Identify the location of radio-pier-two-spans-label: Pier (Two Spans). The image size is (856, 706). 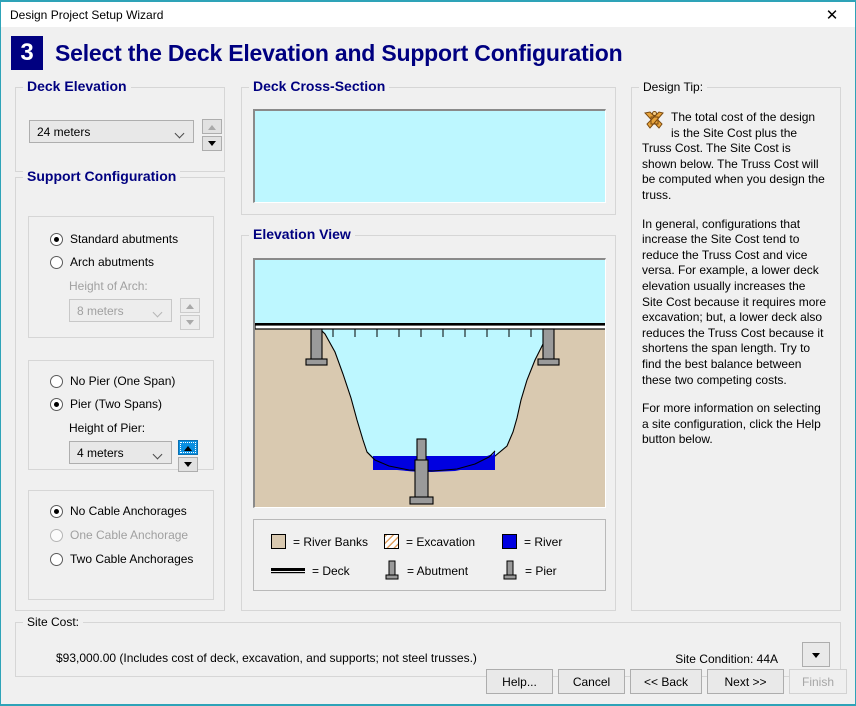
(116, 404).